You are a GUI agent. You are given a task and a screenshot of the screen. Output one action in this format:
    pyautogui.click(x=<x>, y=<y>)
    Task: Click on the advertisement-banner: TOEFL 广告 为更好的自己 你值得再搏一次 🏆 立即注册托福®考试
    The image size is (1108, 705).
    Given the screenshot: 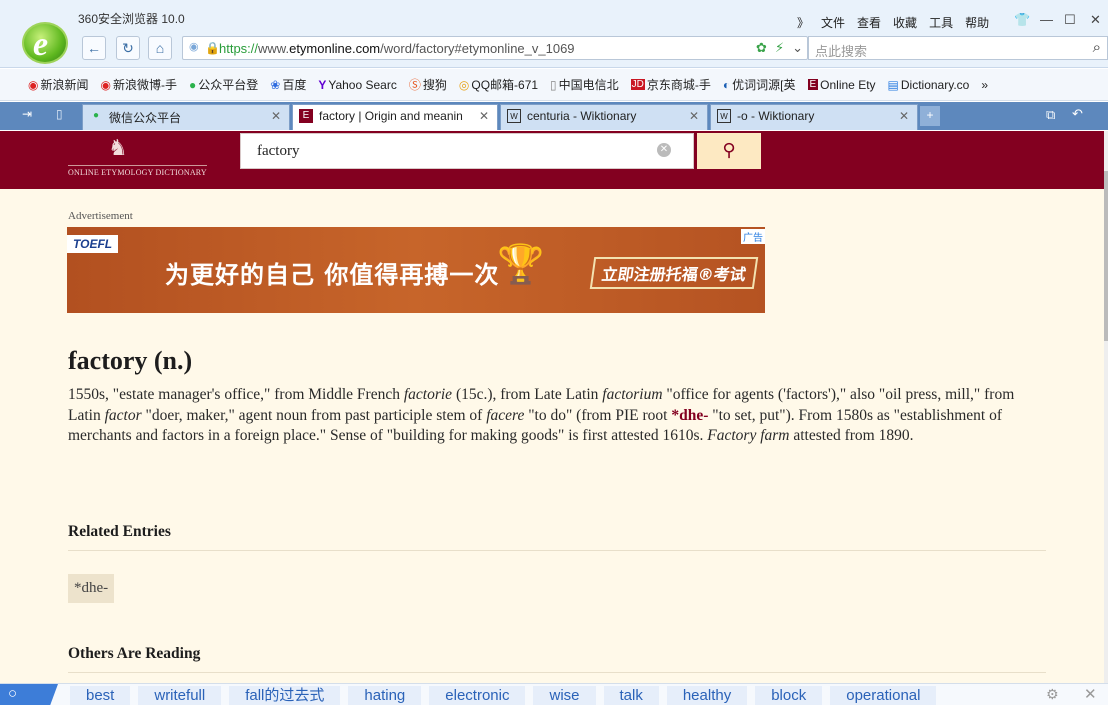 What is the action you would take?
    pyautogui.click(x=416, y=270)
    